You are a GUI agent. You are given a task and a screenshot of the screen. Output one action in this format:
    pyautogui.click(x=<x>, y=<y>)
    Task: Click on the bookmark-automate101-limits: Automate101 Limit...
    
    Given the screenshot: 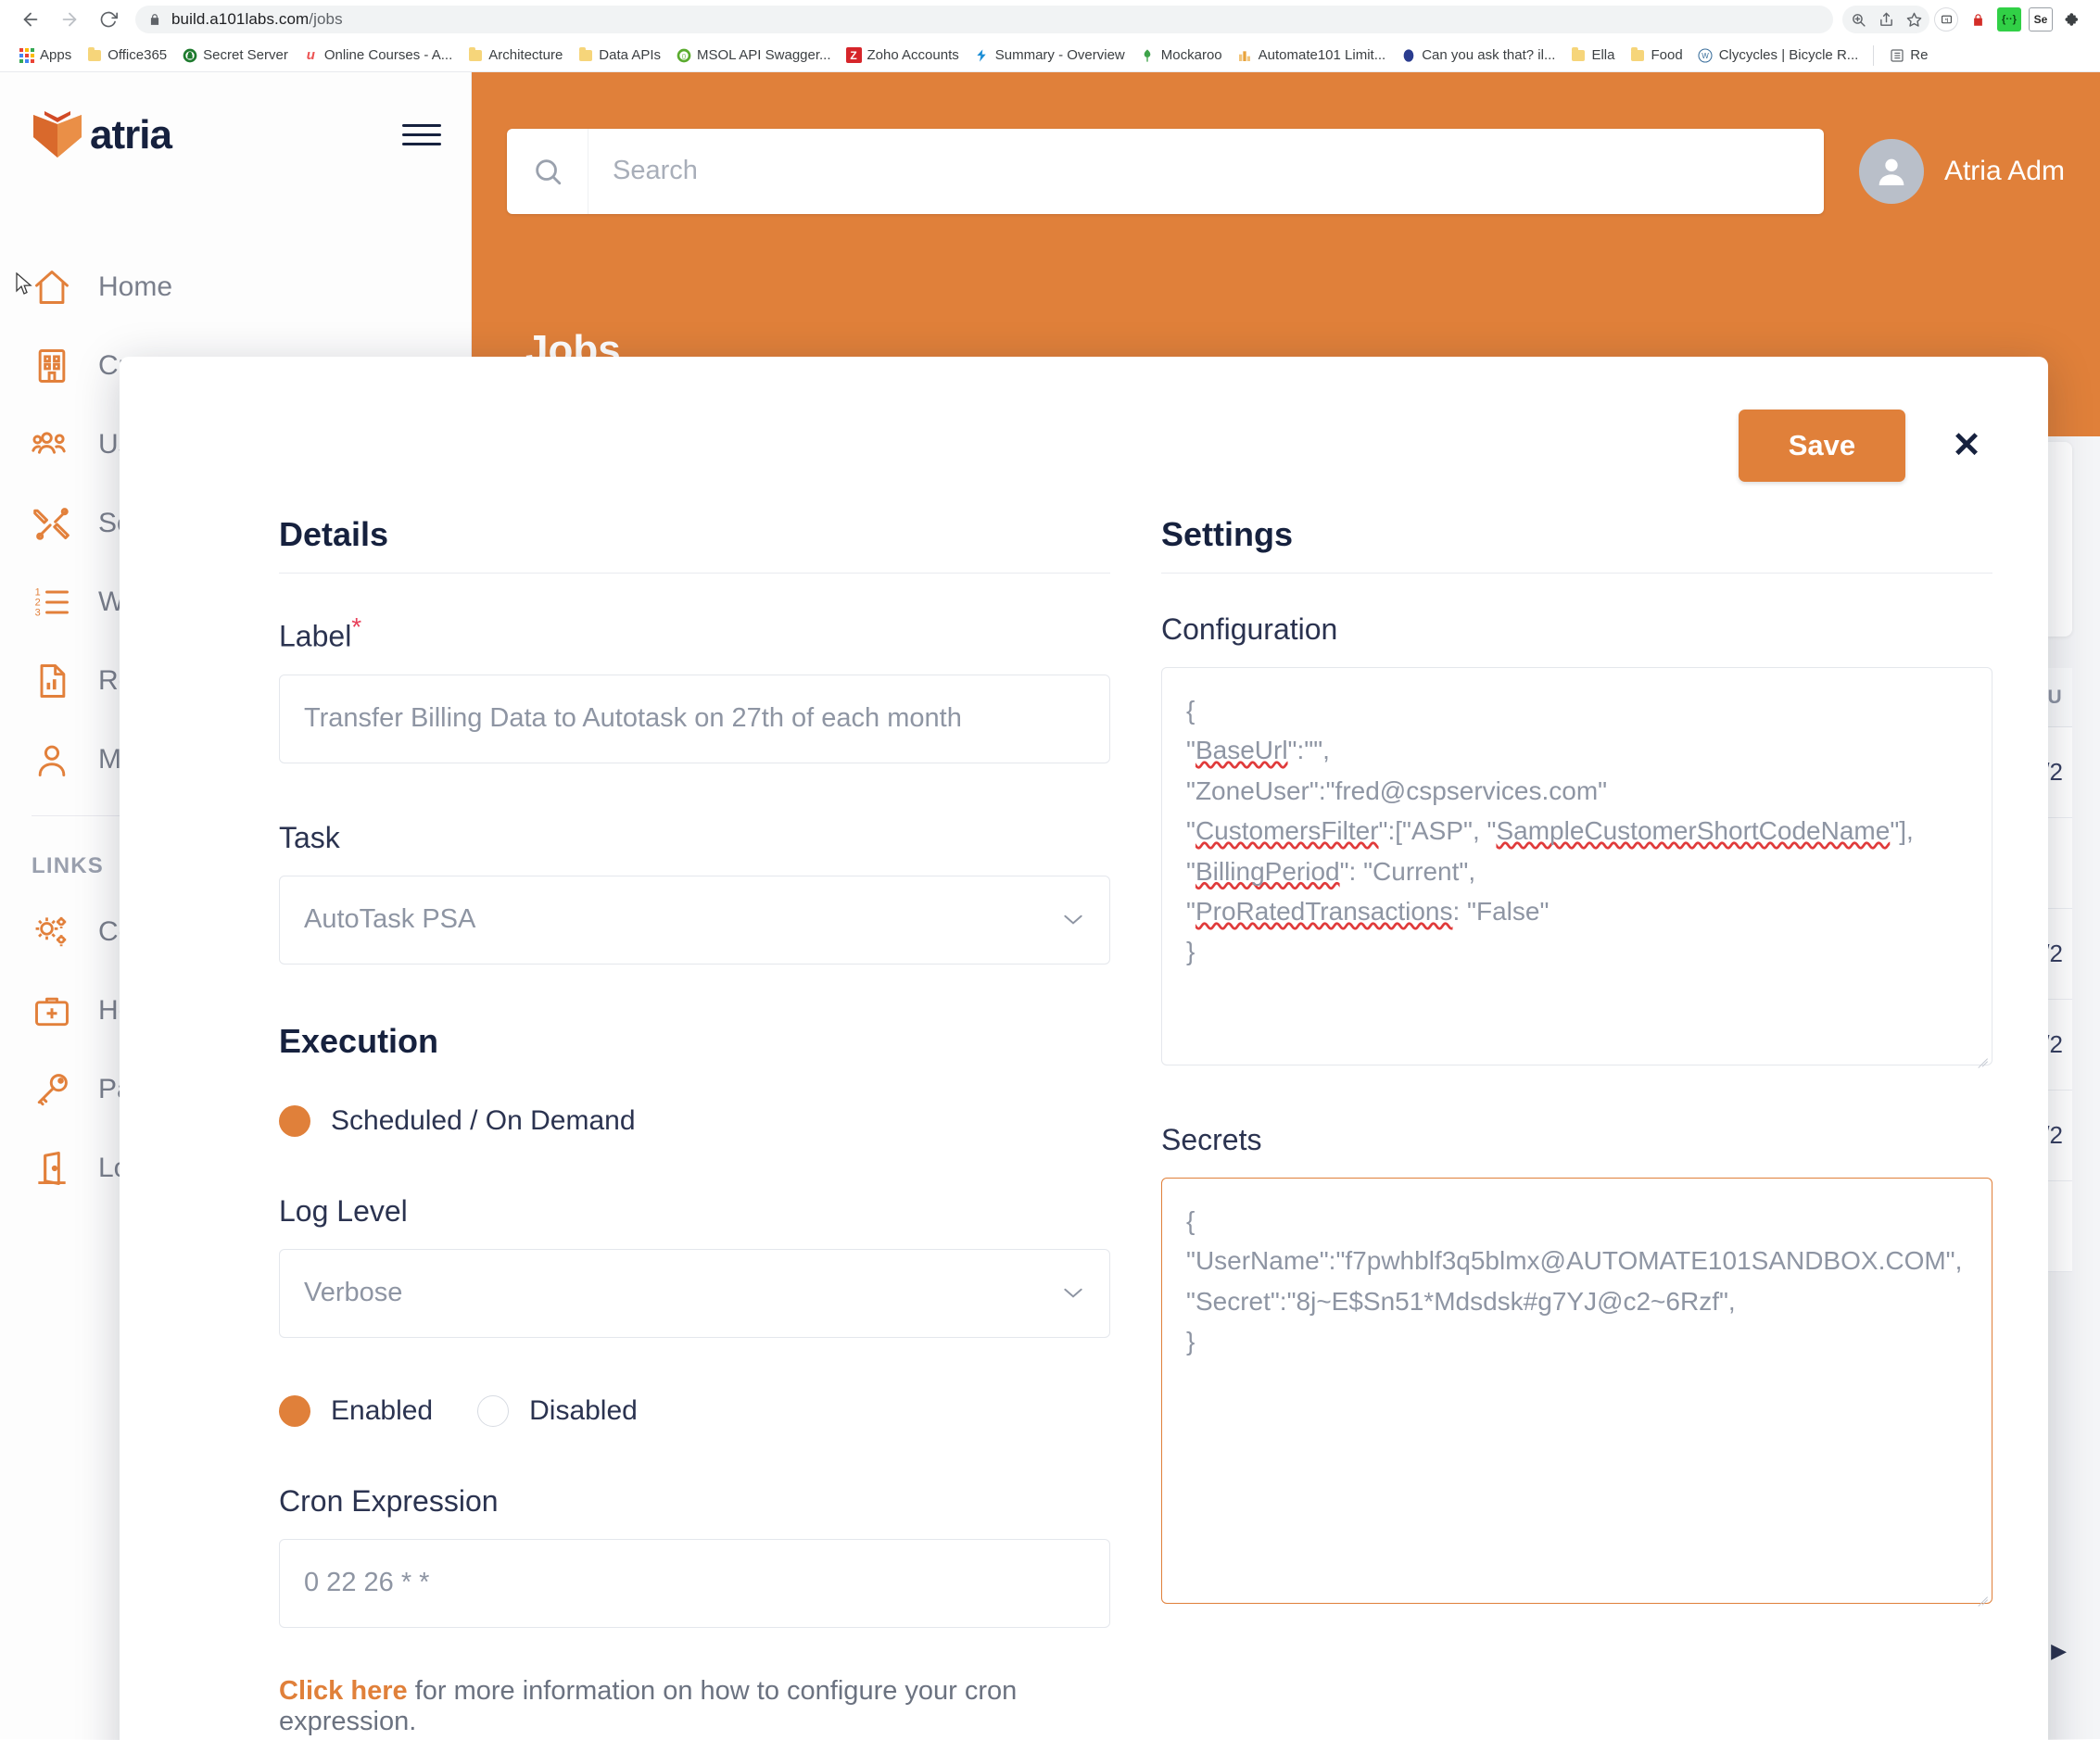 What is the action you would take?
    pyautogui.click(x=1312, y=55)
    